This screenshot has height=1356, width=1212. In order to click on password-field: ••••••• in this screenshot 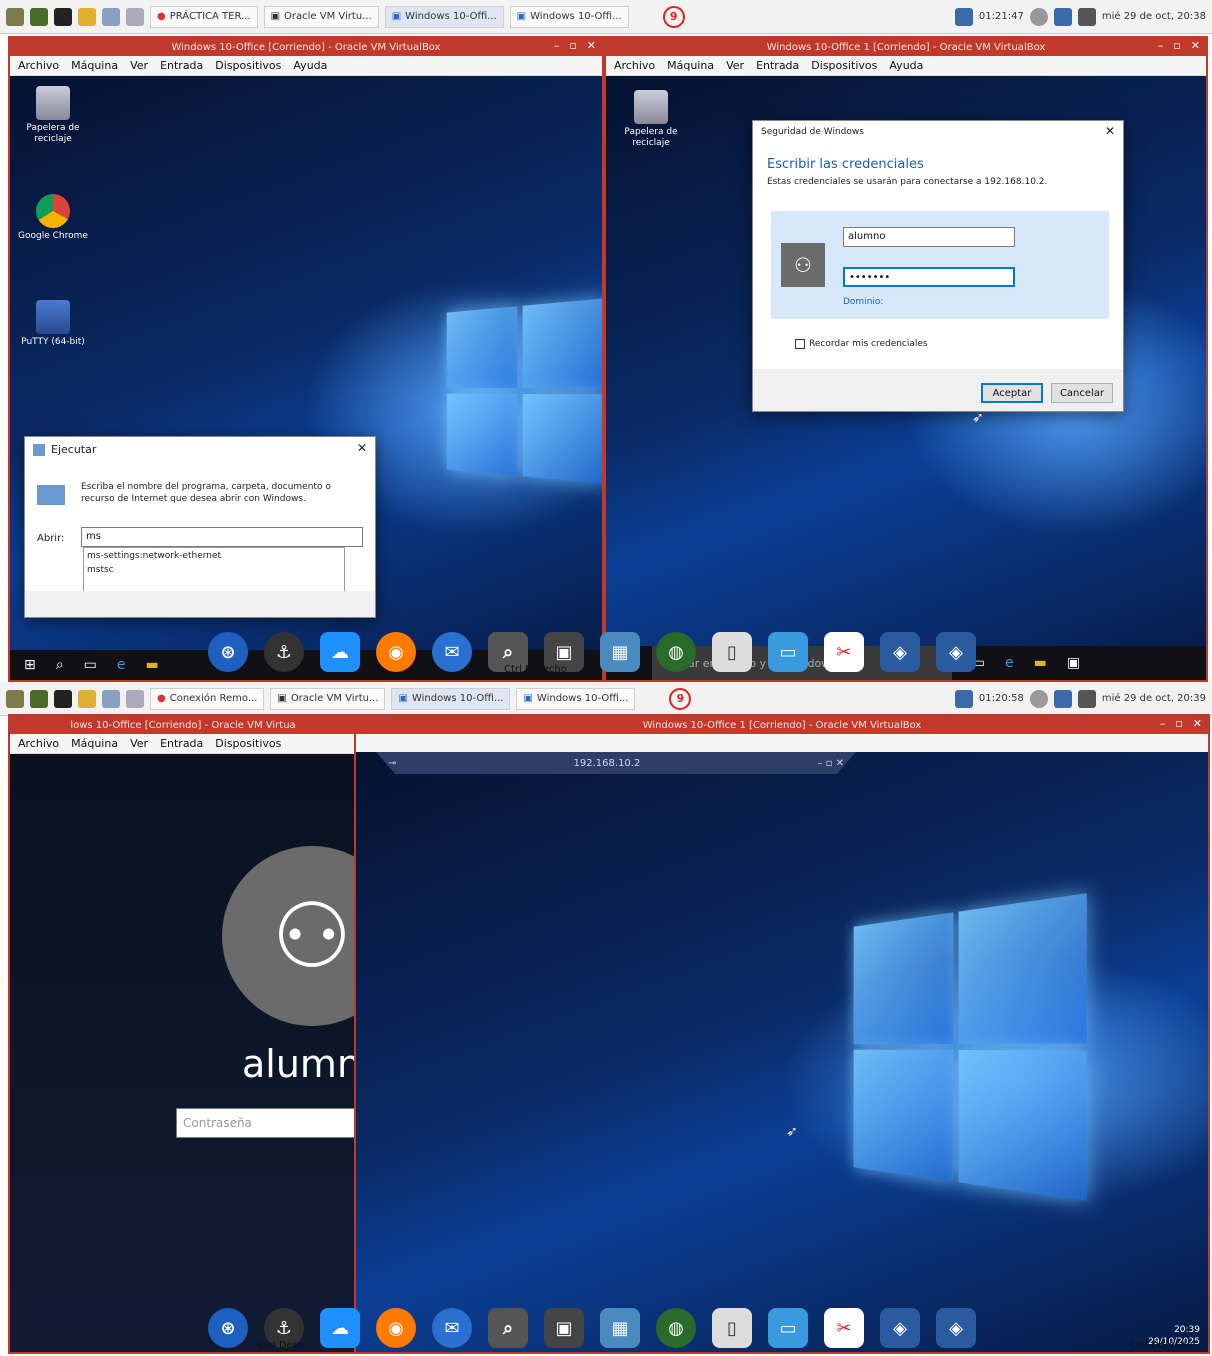, I will do `click(929, 277)`.